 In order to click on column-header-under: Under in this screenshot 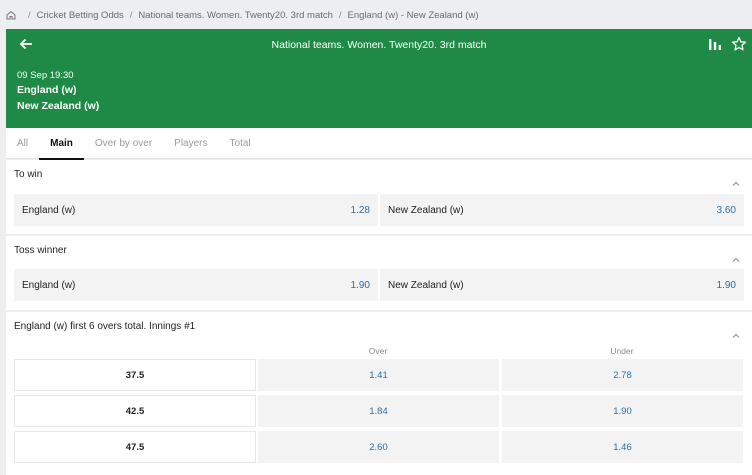, I will do `click(622, 351)`.